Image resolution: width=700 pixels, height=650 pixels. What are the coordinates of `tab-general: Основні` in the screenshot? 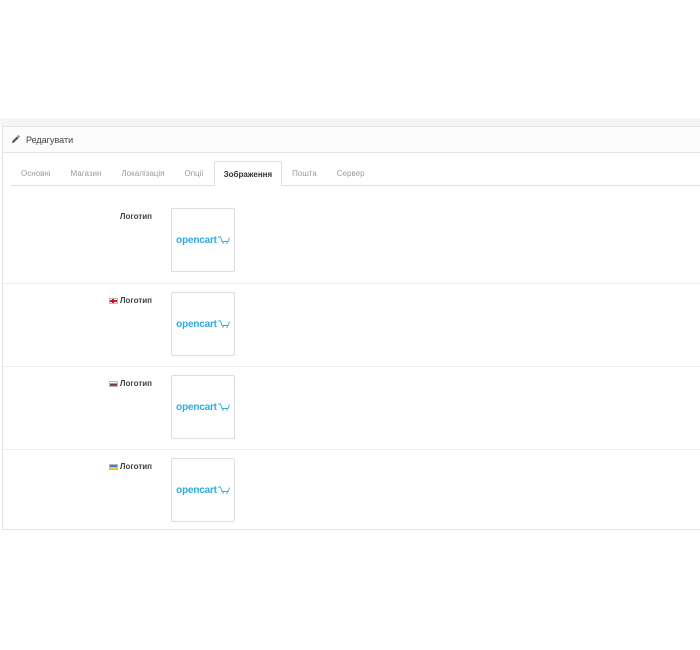 It's located at (36, 173).